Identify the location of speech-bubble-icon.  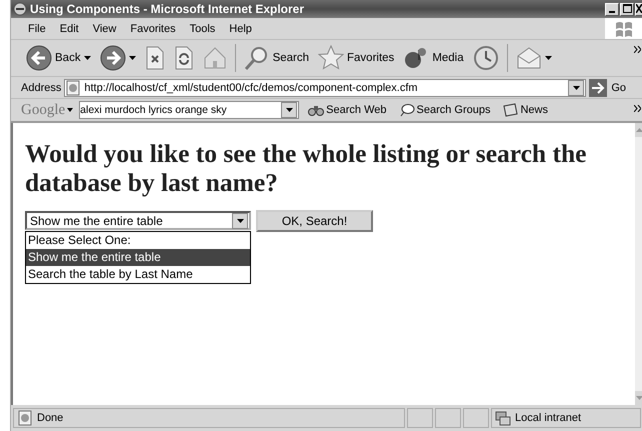
(406, 110).